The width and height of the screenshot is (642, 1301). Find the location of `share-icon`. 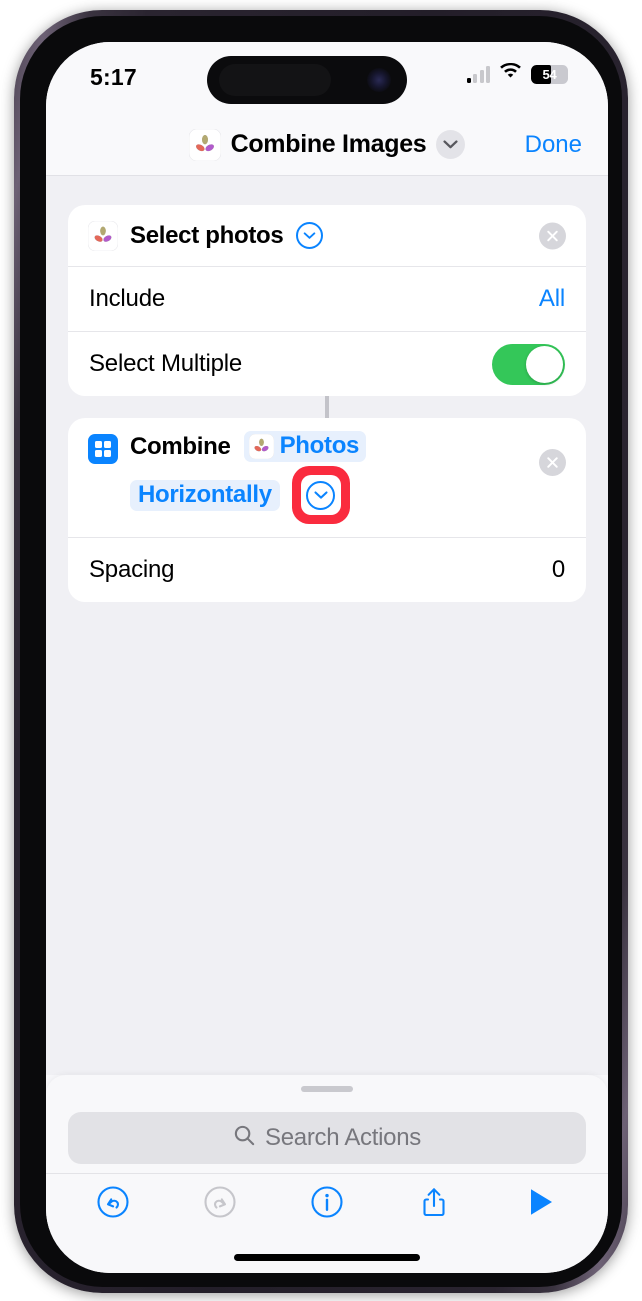

share-icon is located at coordinates (434, 1202).